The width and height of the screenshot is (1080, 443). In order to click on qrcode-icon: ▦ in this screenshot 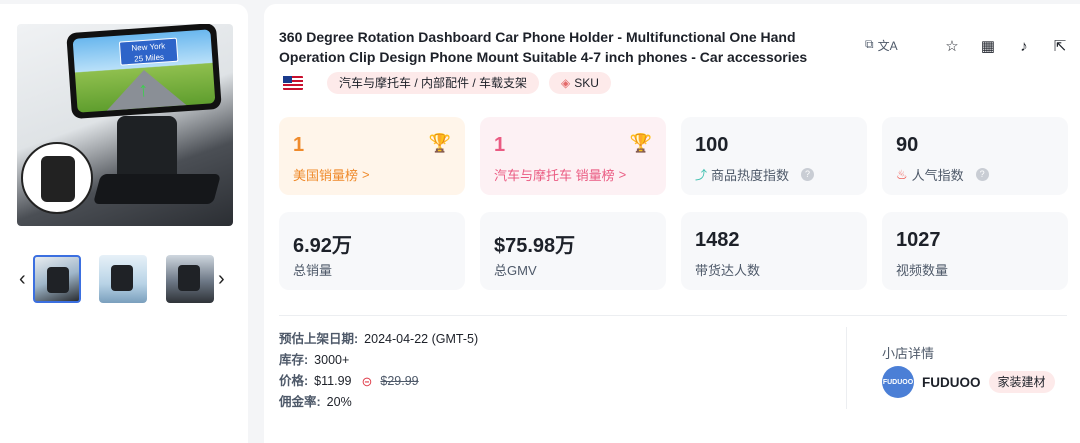, I will do `click(988, 46)`.